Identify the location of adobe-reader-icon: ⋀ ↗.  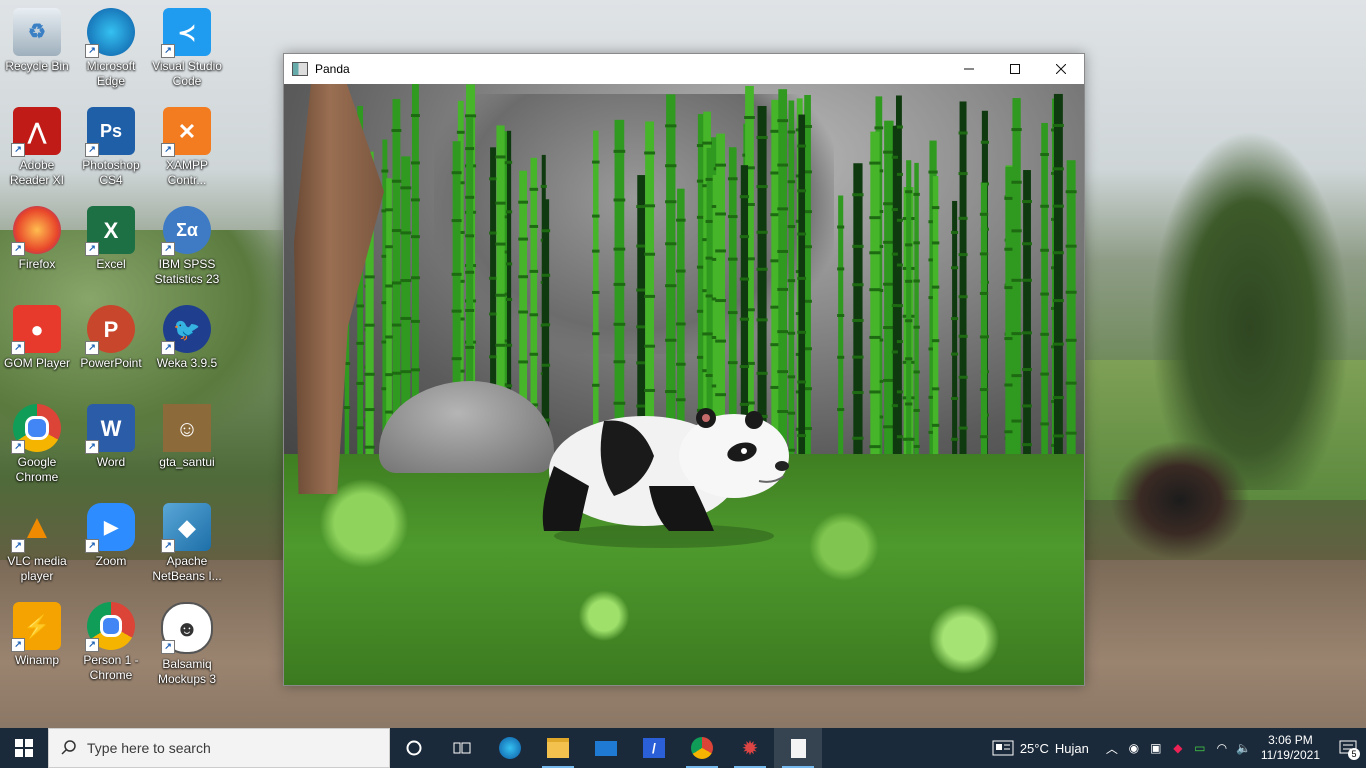
(36, 132).